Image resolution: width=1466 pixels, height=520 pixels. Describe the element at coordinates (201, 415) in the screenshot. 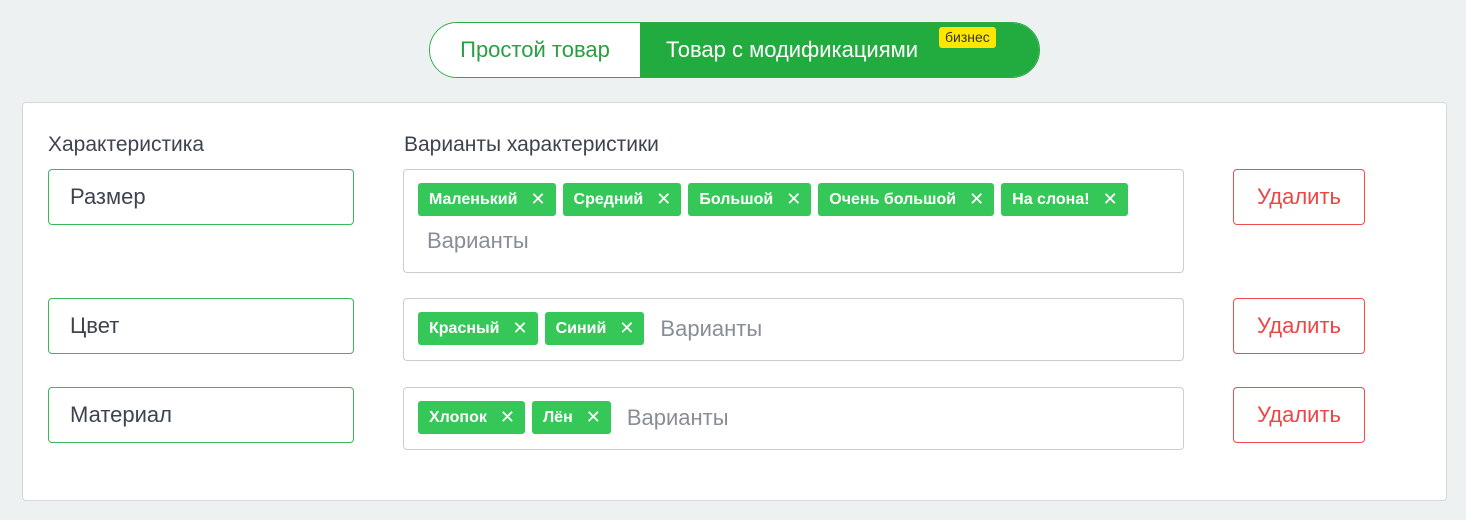

I see `characteristic-name-input: Материал` at that location.